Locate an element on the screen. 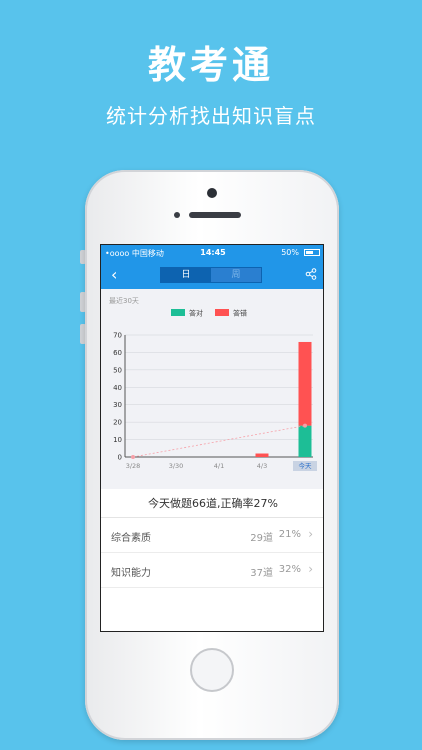 This screenshot has height=750, width=422. tab-week: 周 is located at coordinates (236, 275).